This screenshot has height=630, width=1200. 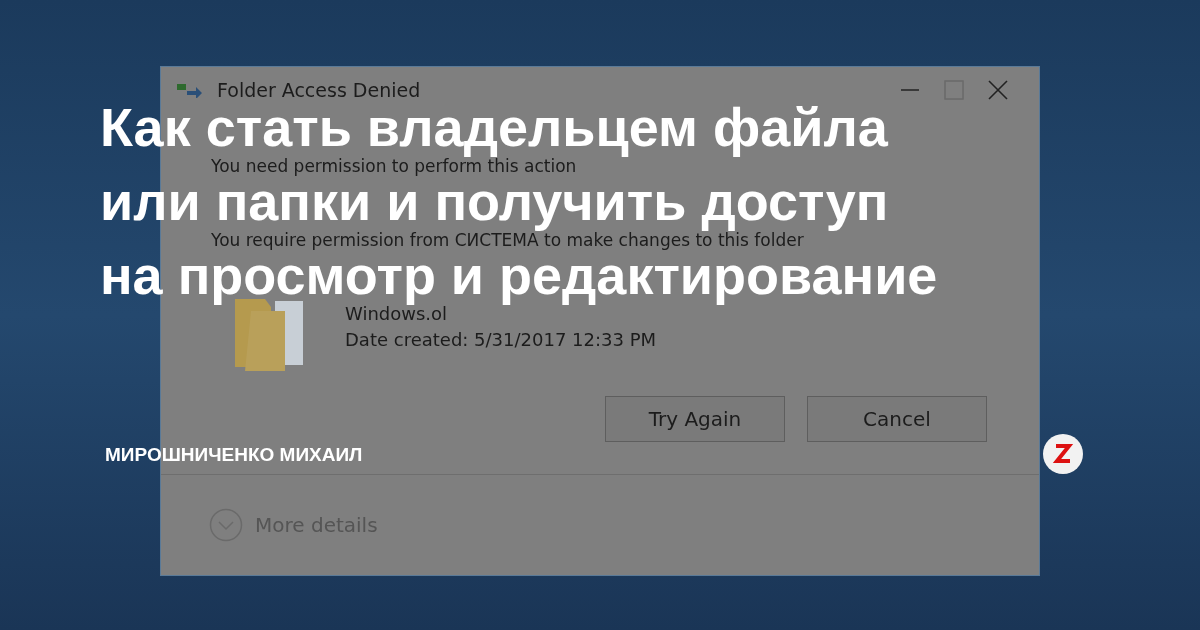 I want to click on dialog-button: Try Again, so click(x=695, y=419).